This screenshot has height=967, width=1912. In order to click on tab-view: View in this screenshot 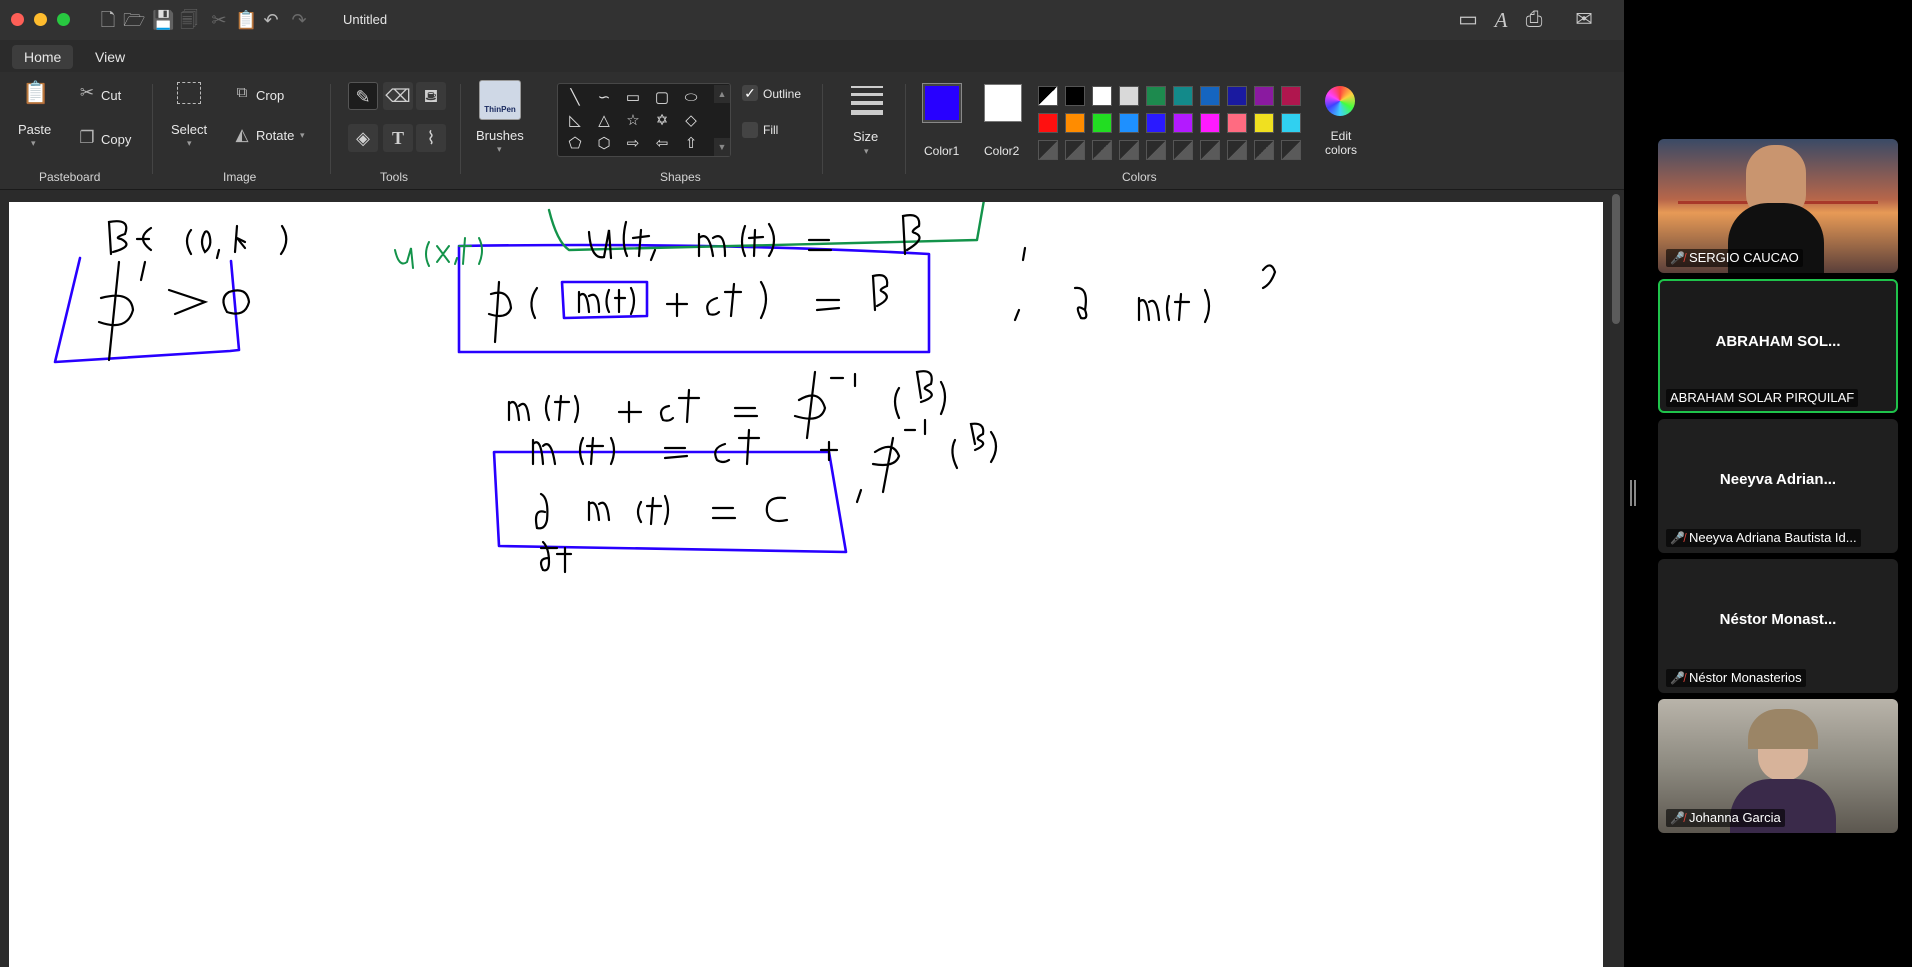, I will do `click(110, 57)`.